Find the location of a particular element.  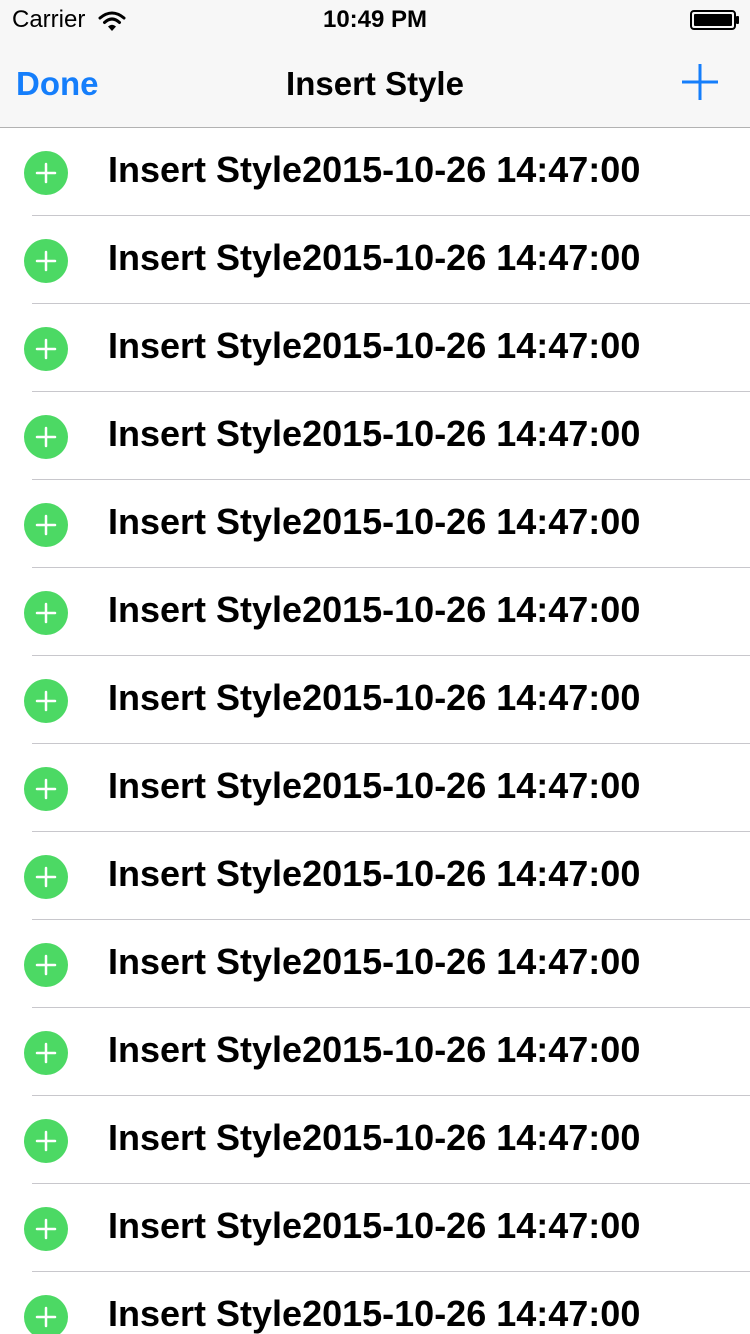

page-title: Insert Style is located at coordinates (375, 83).